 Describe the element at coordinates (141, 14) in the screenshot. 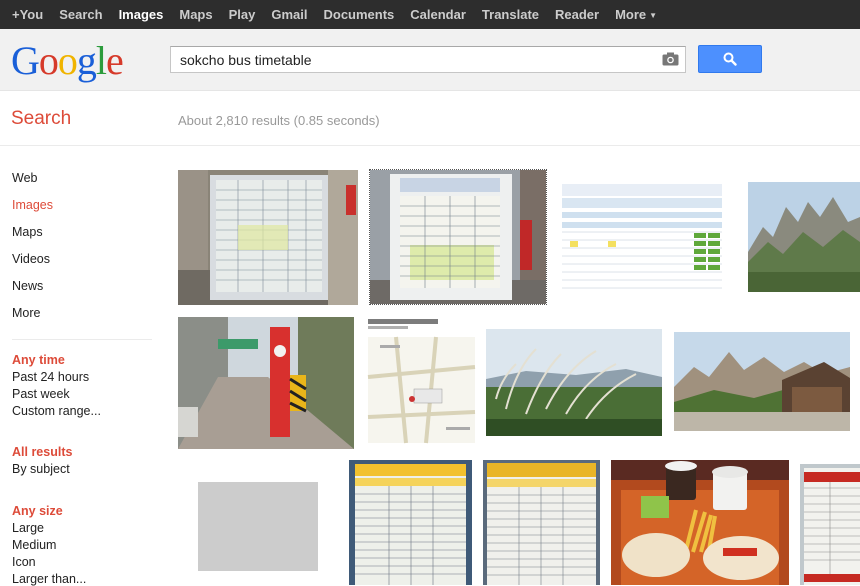

I see `topbar-item-images: Images` at that location.